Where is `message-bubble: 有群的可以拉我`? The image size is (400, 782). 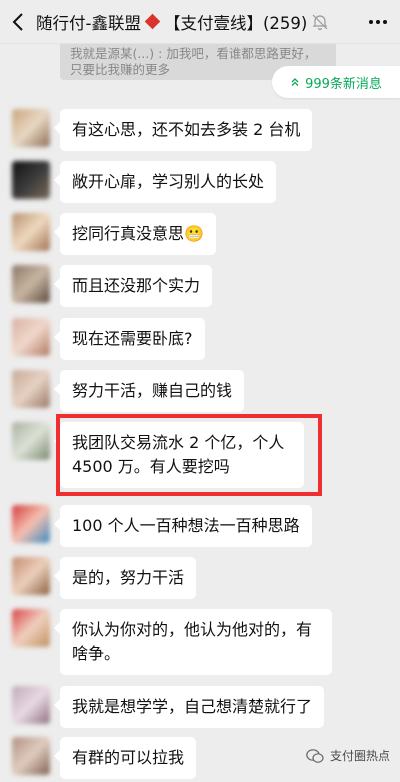
message-bubble: 有群的可以拉我 is located at coordinates (125, 758).